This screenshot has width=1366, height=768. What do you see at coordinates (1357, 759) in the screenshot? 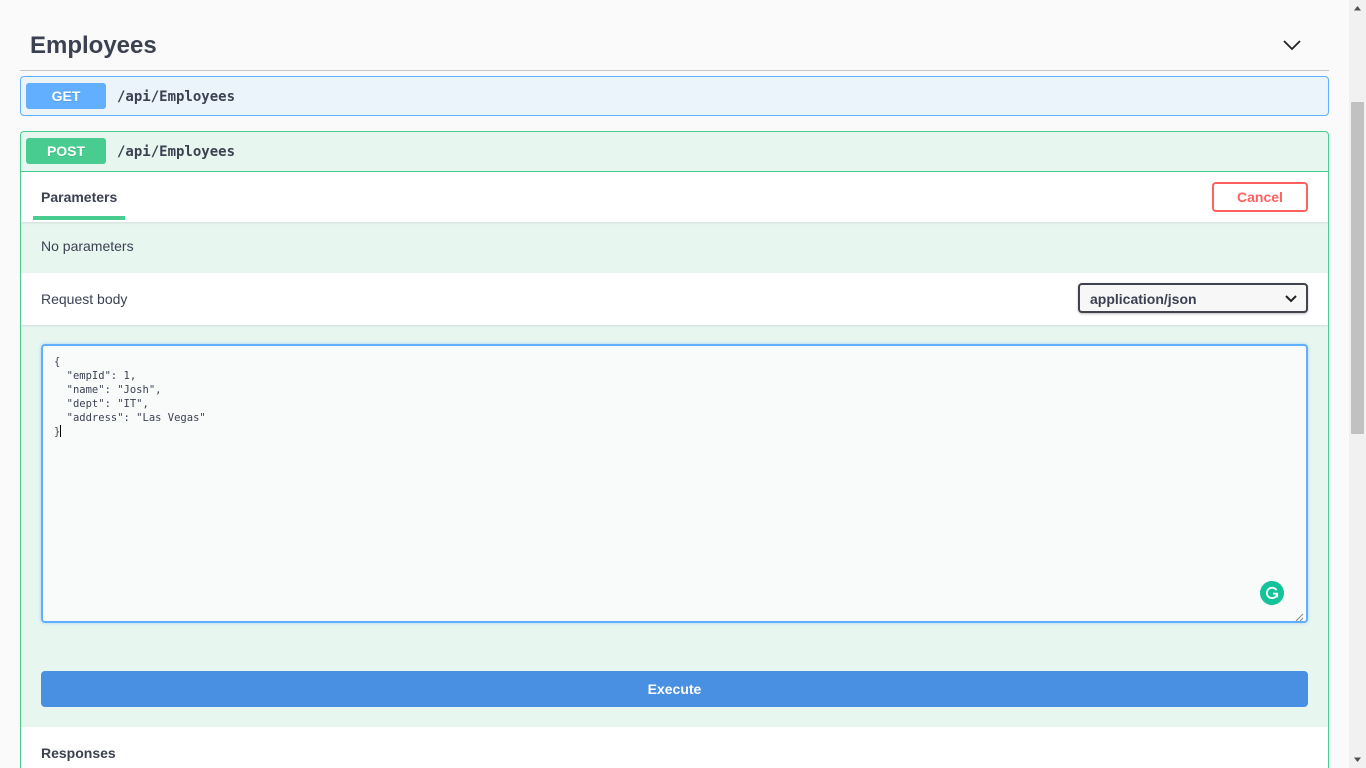
I see `scroll-down-arrow-icon` at bounding box center [1357, 759].